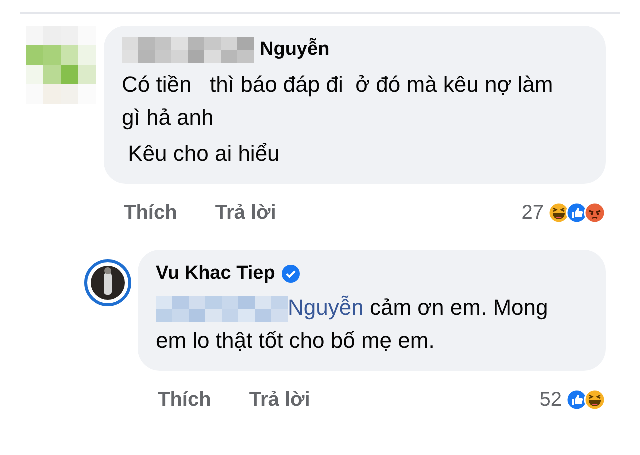  I want to click on author-name: Nguyễn, so click(295, 50).